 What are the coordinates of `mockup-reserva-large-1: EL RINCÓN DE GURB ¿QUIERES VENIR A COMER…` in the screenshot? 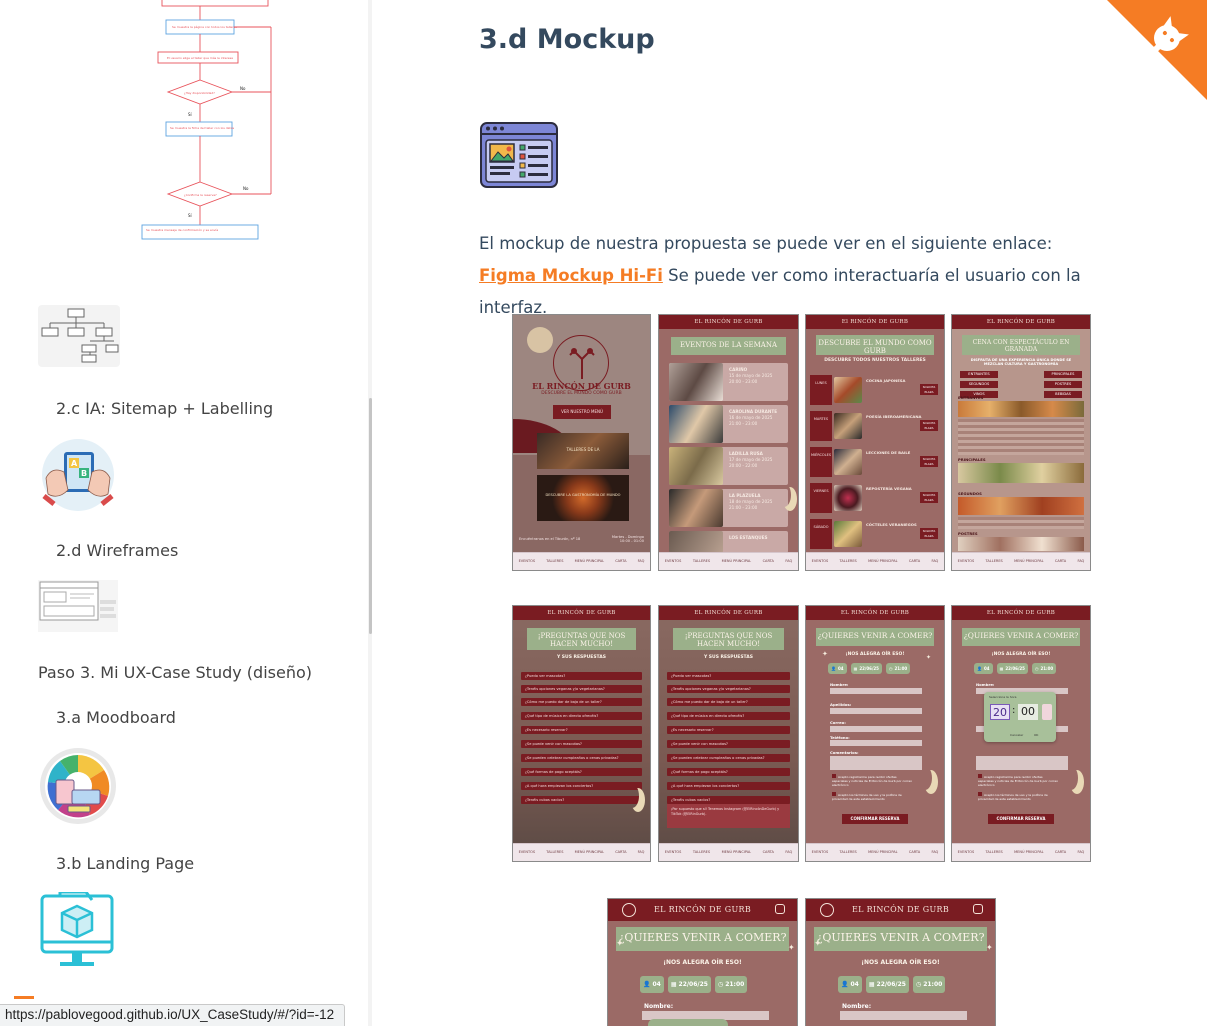 It's located at (702, 962).